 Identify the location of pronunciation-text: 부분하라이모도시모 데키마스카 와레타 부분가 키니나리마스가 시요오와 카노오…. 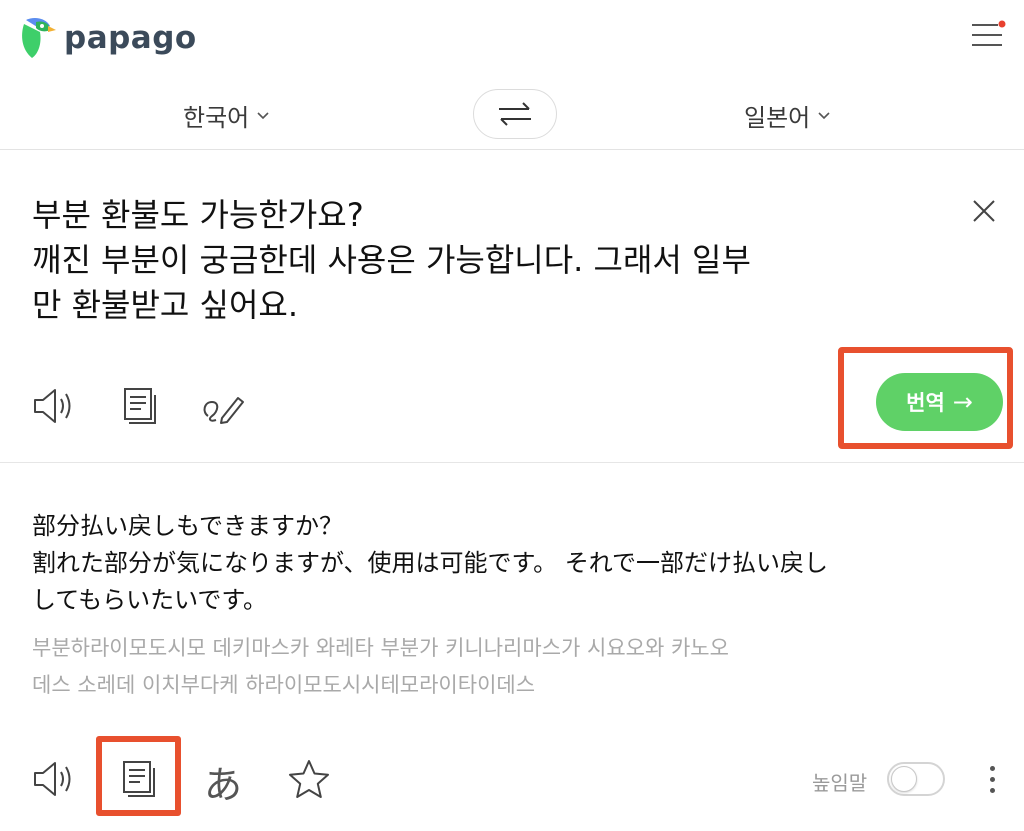
(380, 666).